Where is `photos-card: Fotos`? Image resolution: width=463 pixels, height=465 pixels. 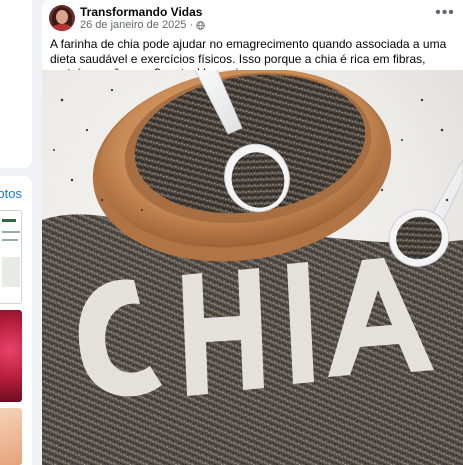 photos-card: Fotos is located at coordinates (16, 320).